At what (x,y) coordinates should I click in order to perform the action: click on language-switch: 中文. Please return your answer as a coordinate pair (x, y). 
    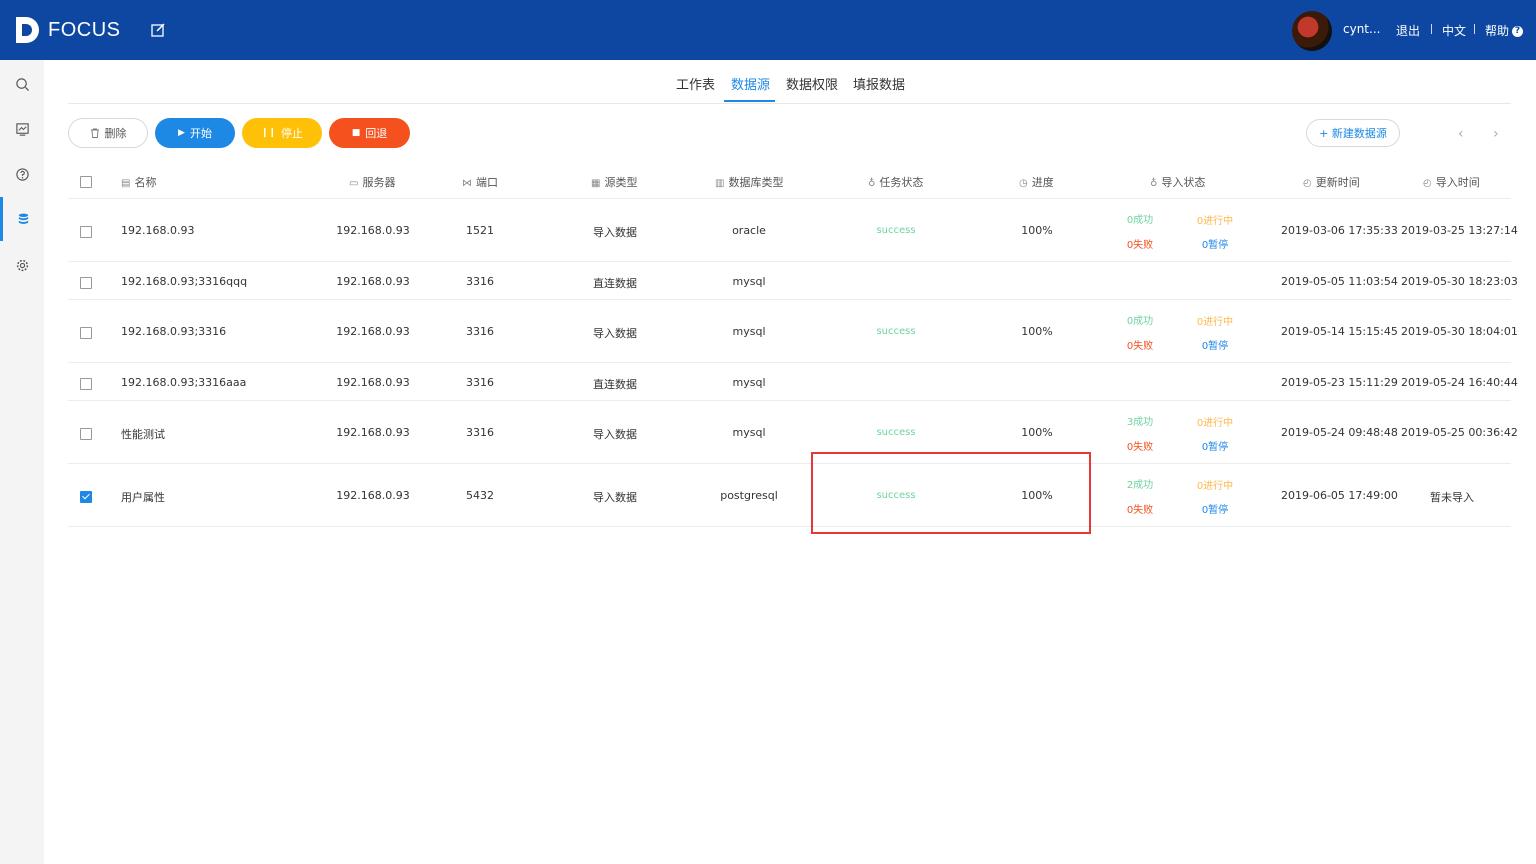
    Looking at the image, I should click on (1454, 30).